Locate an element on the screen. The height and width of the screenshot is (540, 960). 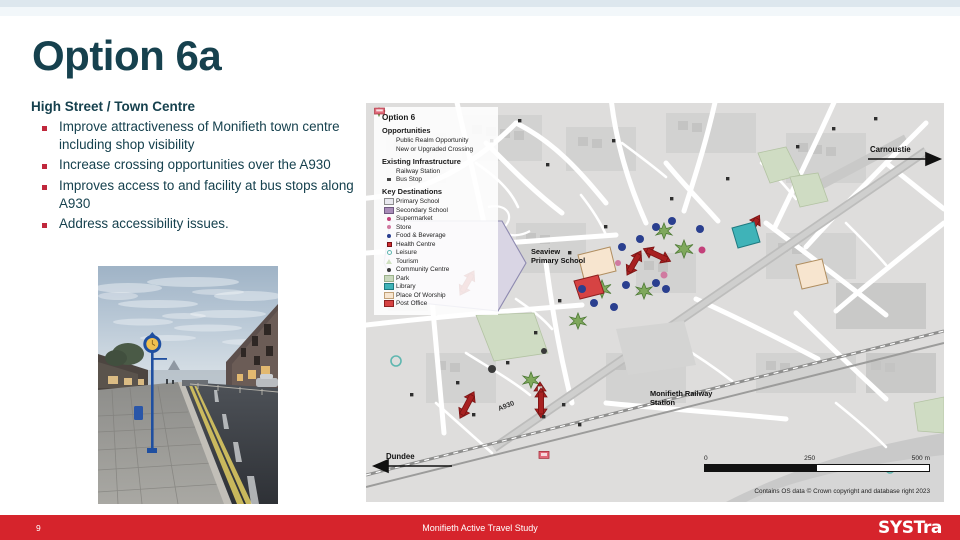
bus-stop-dot-icon is located at coordinates (389, 179).